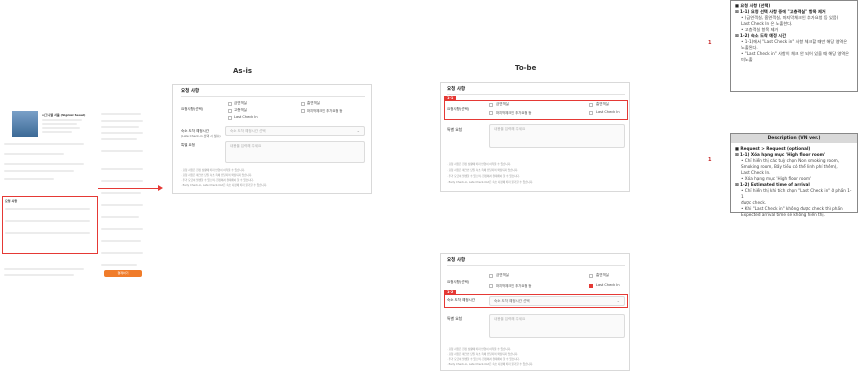 The image size is (863, 387). I want to click on tobe1-request-label: 요청사항(선택), so click(458, 109).